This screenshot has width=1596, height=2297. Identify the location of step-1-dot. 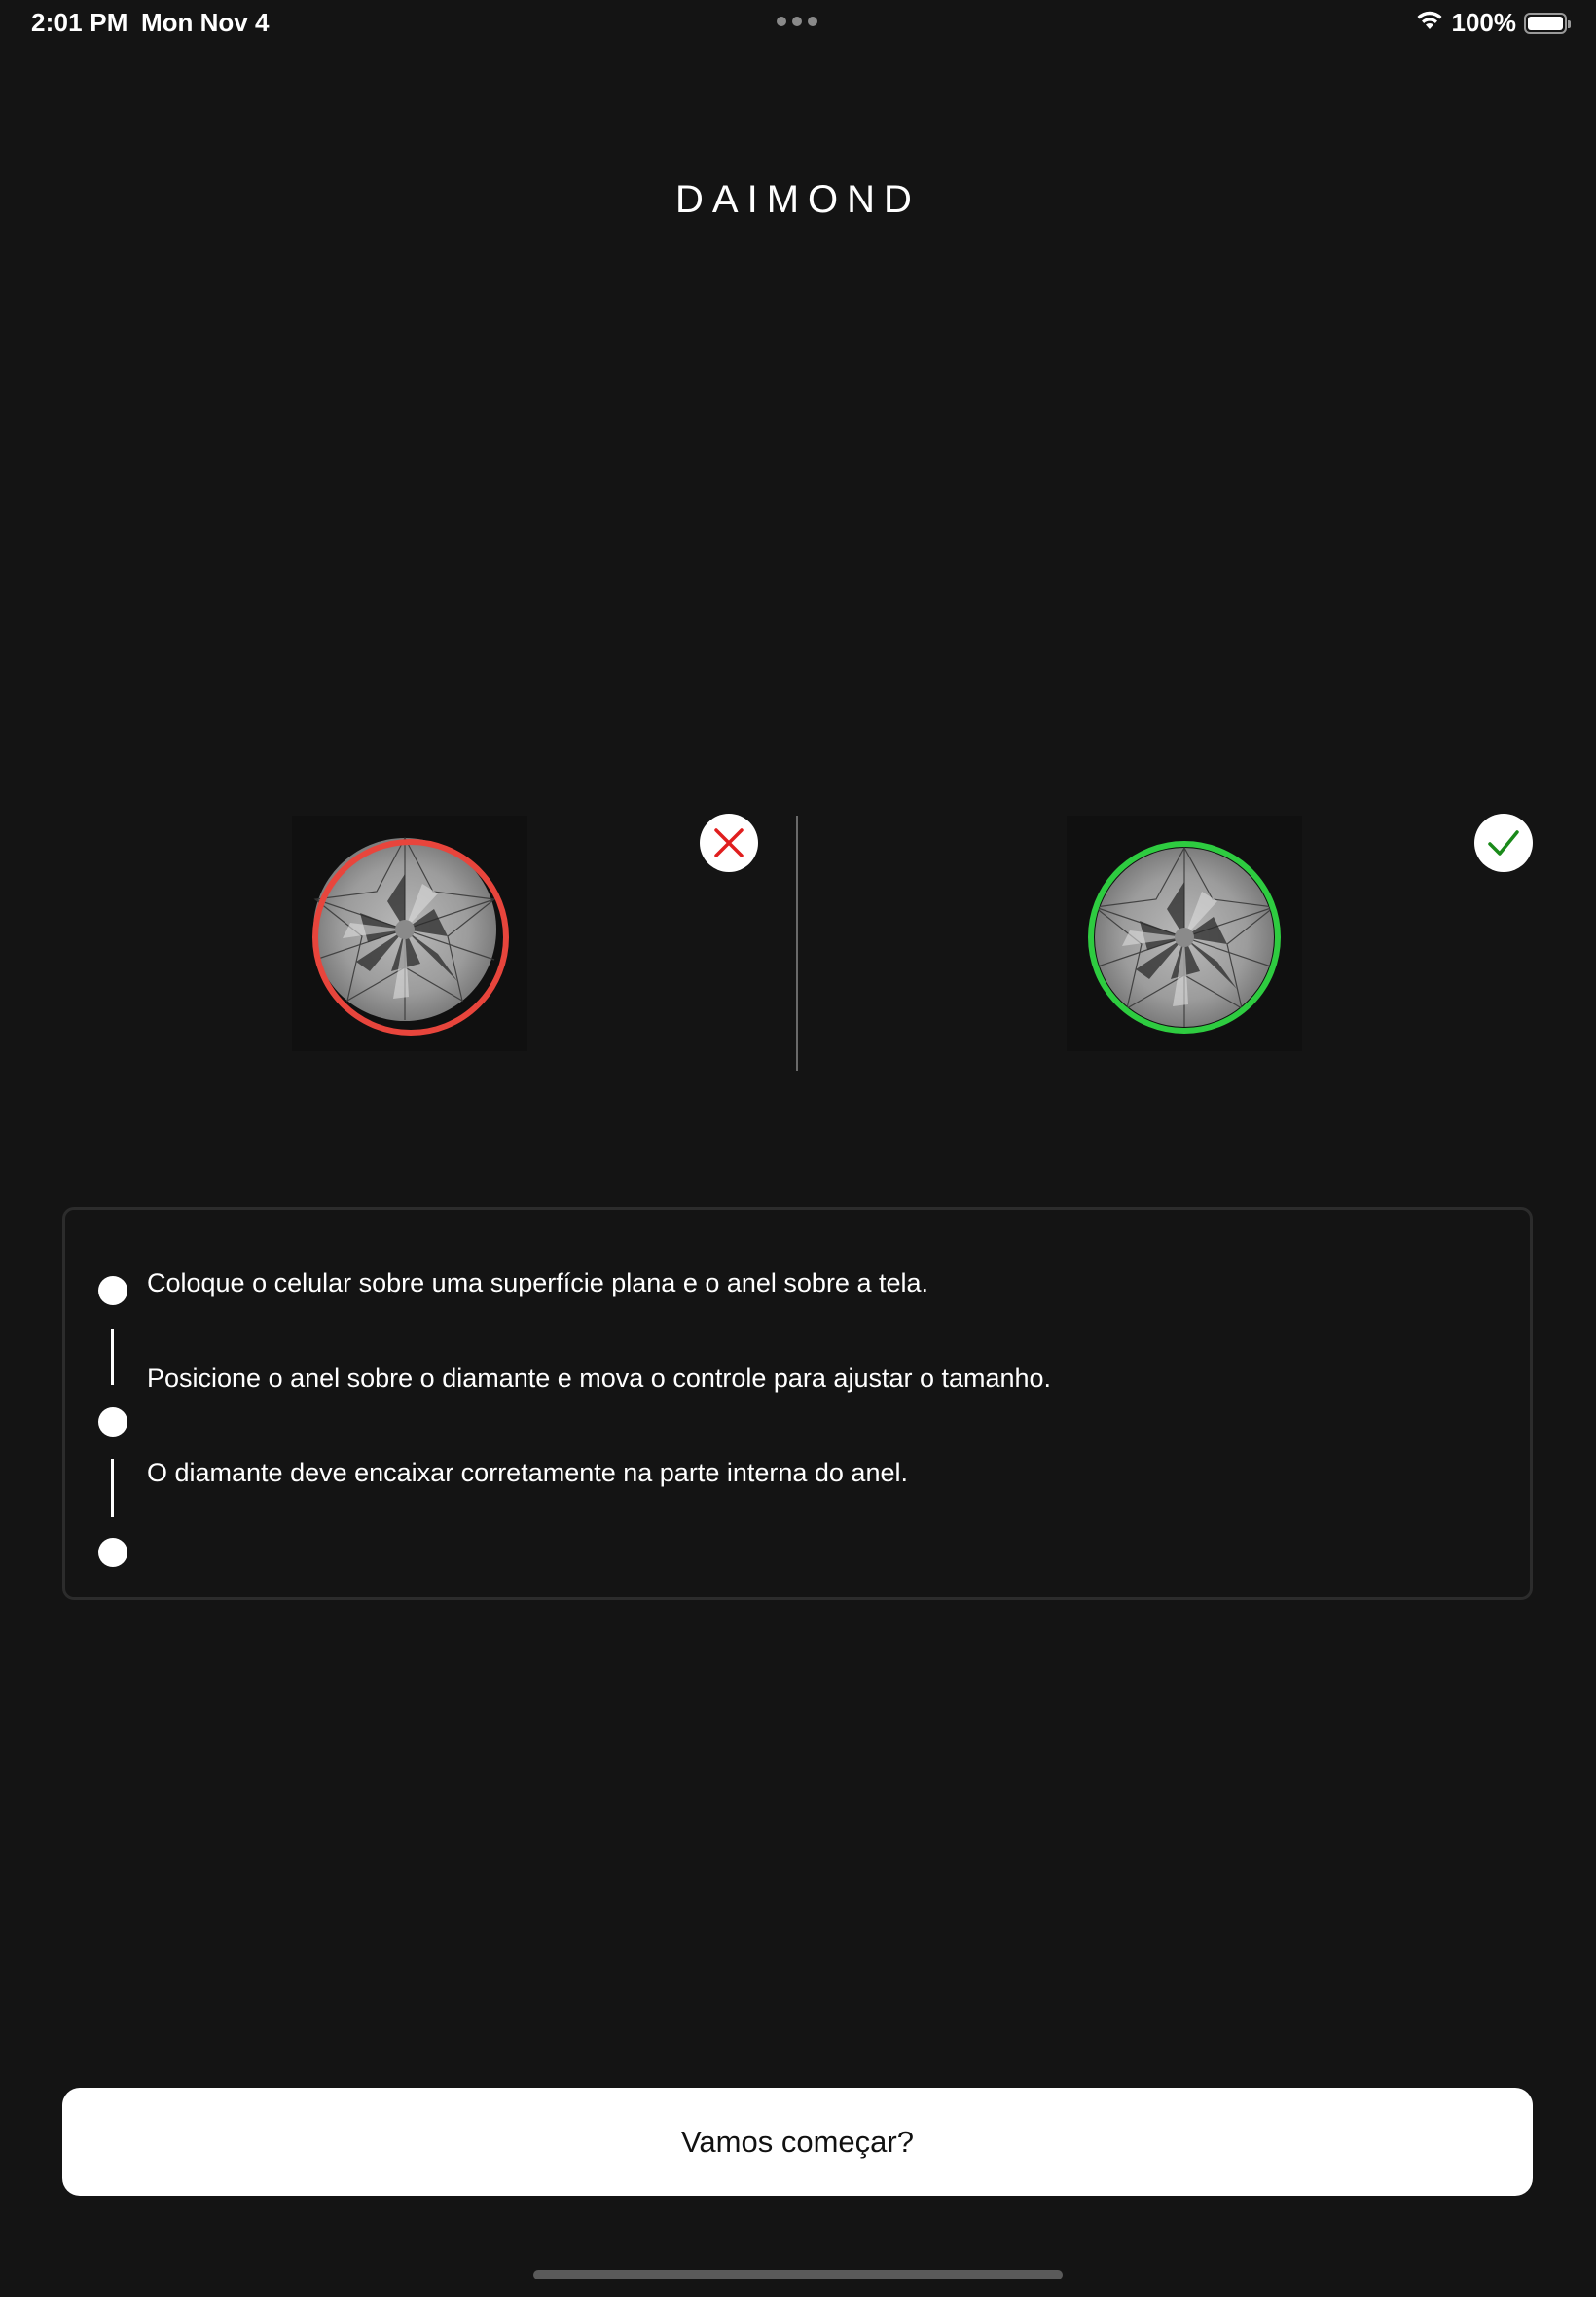
(112, 1291).